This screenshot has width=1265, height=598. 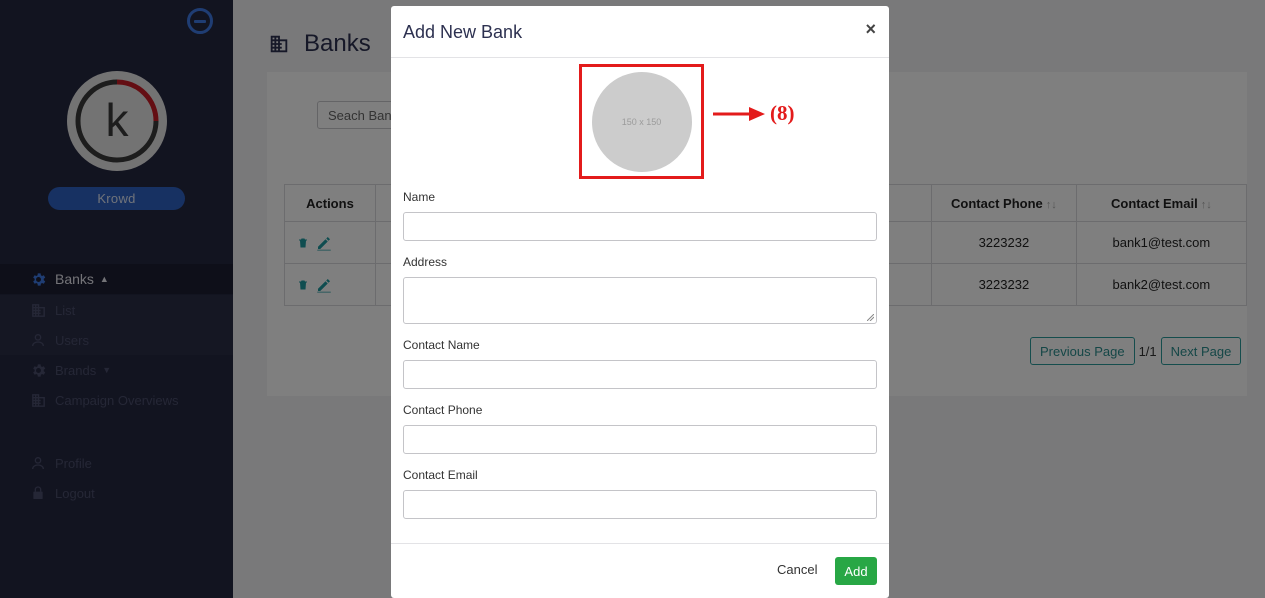 I want to click on arrow-right-icon, so click(x=739, y=114).